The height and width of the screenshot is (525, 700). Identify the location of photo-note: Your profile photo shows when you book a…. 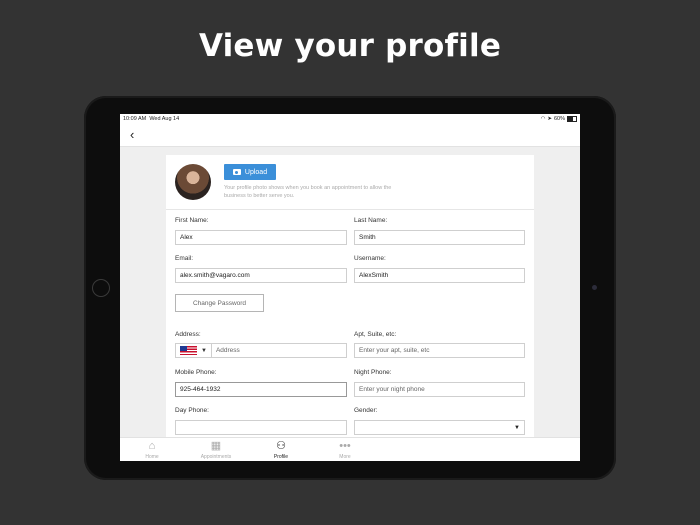
(308, 192).